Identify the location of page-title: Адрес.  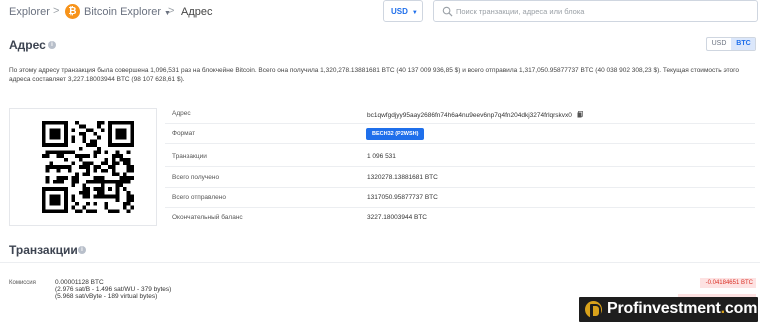
(27, 45).